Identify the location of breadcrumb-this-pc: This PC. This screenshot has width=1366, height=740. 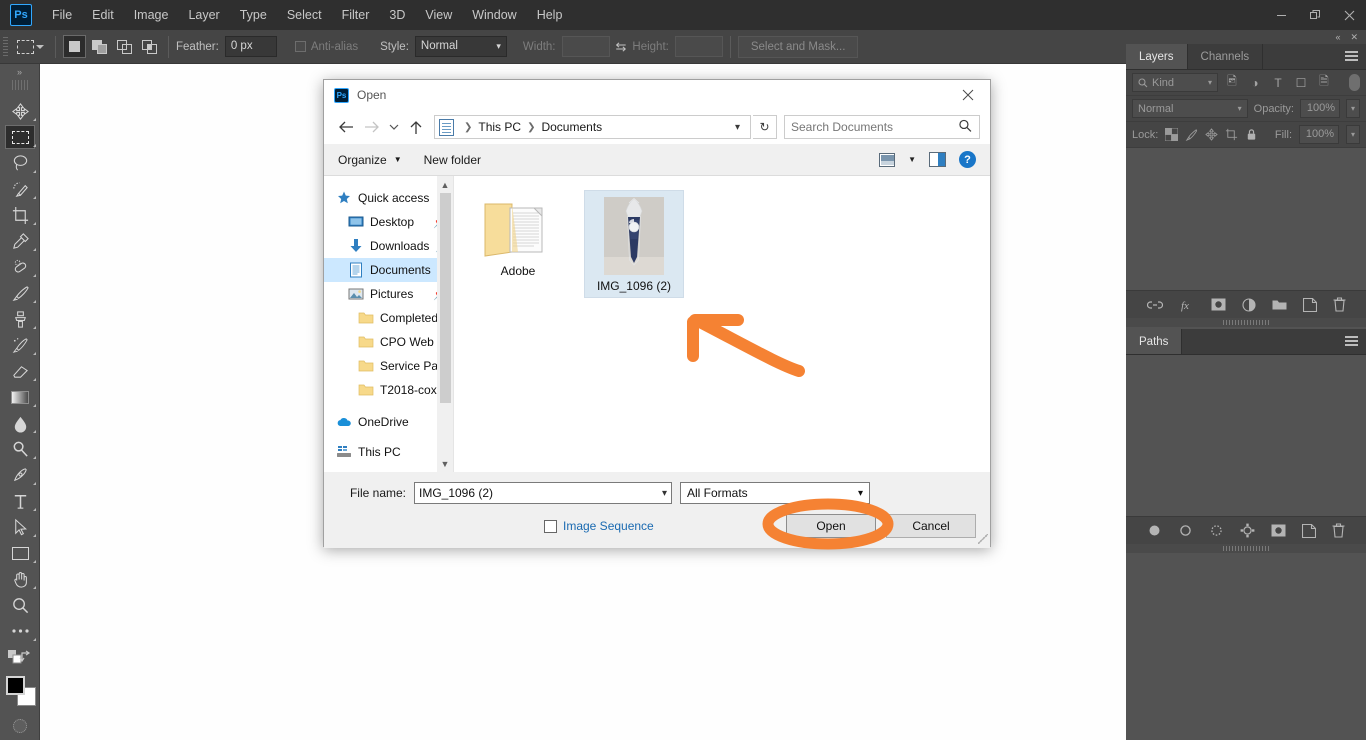
(499, 127).